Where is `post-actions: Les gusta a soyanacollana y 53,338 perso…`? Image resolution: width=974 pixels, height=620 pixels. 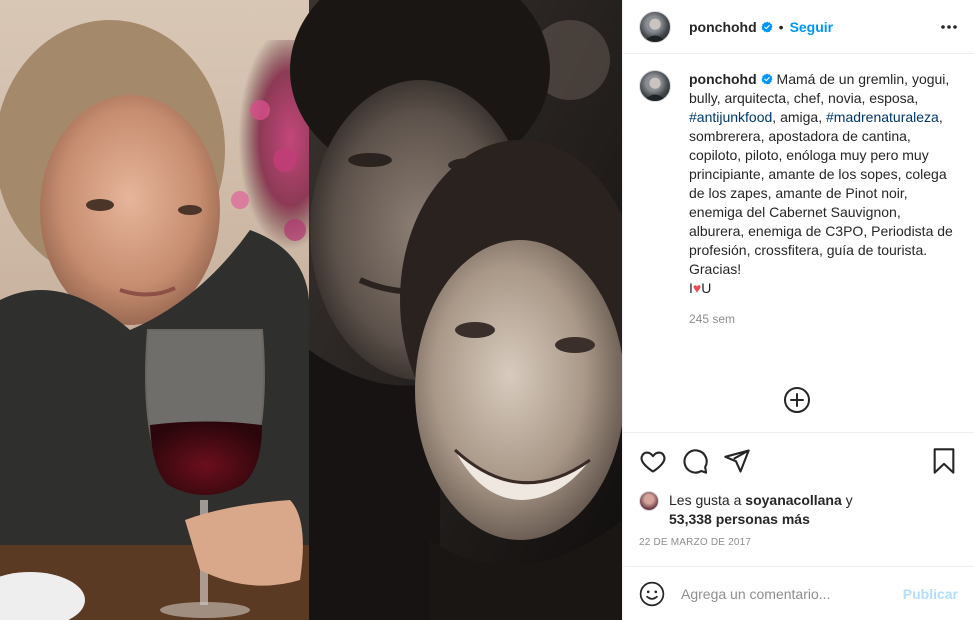
post-actions: Les gusta a soyanacollana y 53,338 perso… is located at coordinates (798, 490).